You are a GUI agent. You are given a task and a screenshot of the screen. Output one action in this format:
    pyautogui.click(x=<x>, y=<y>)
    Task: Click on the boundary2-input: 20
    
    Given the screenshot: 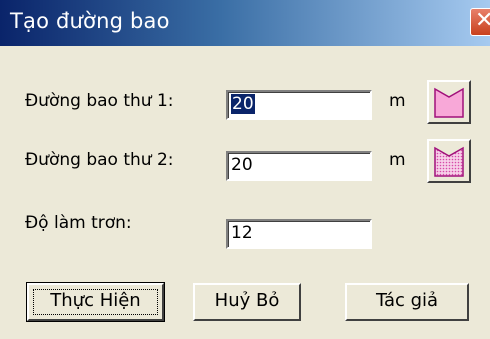 What is the action you would take?
    pyautogui.click(x=299, y=166)
    